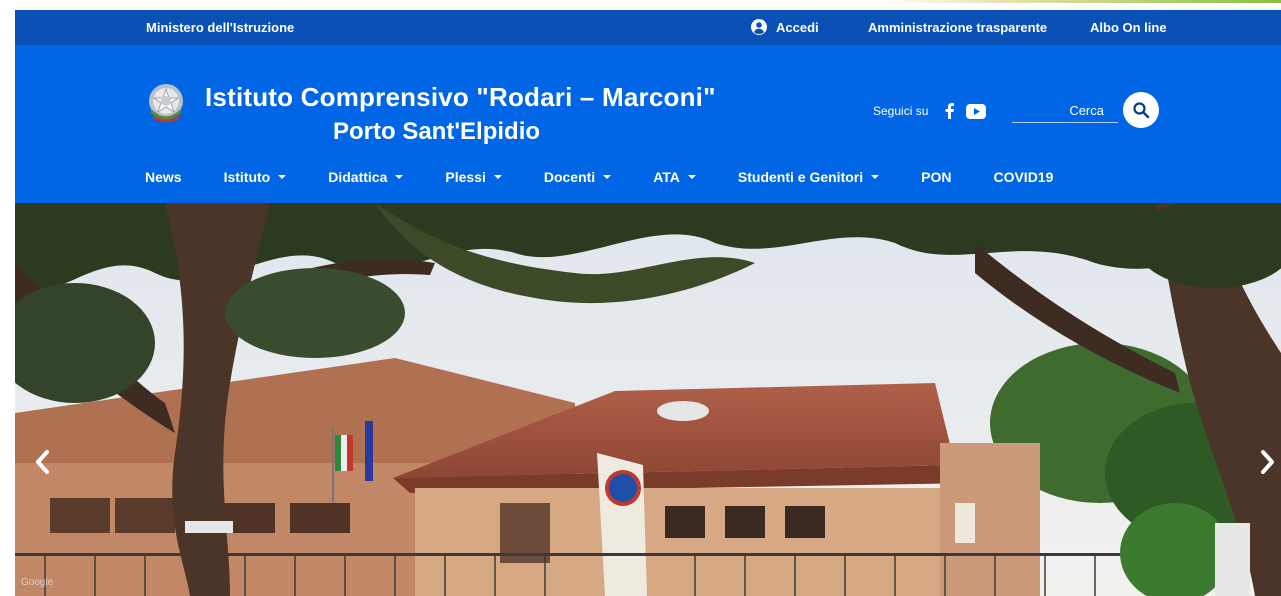  I want to click on albo-online-link: Albo On line, so click(1128, 27).